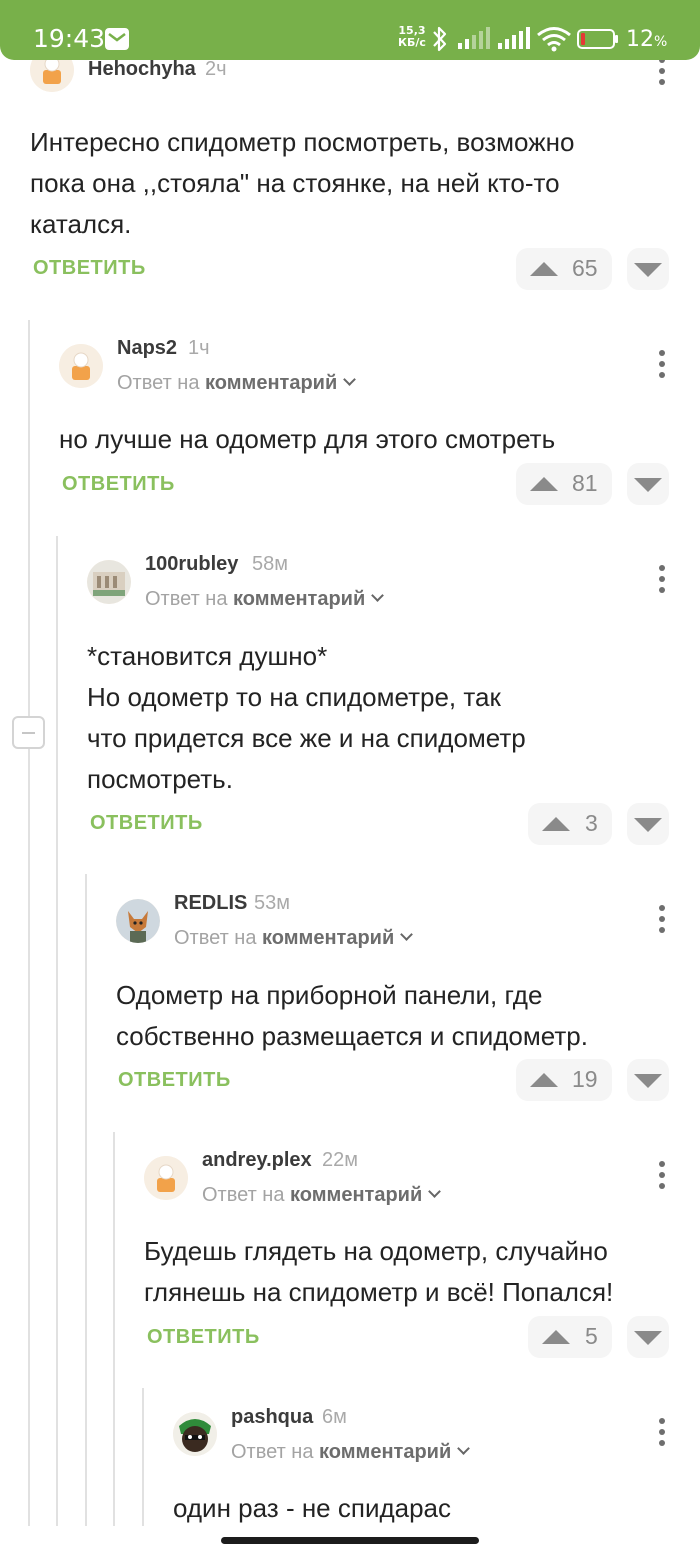 The height and width of the screenshot is (1556, 700). What do you see at coordinates (334, 1417) in the screenshot?
I see `comment-time: 6м` at bounding box center [334, 1417].